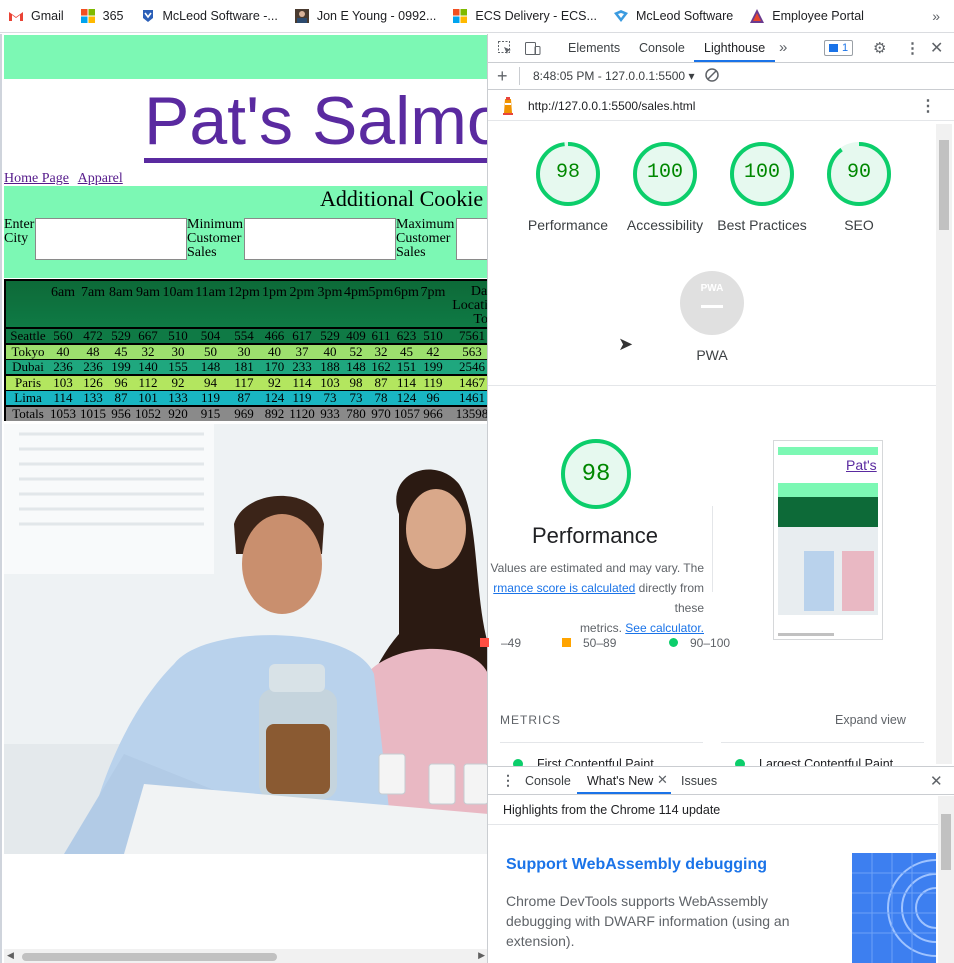 The width and height of the screenshot is (954, 963). I want to click on city-input, so click(111, 239).